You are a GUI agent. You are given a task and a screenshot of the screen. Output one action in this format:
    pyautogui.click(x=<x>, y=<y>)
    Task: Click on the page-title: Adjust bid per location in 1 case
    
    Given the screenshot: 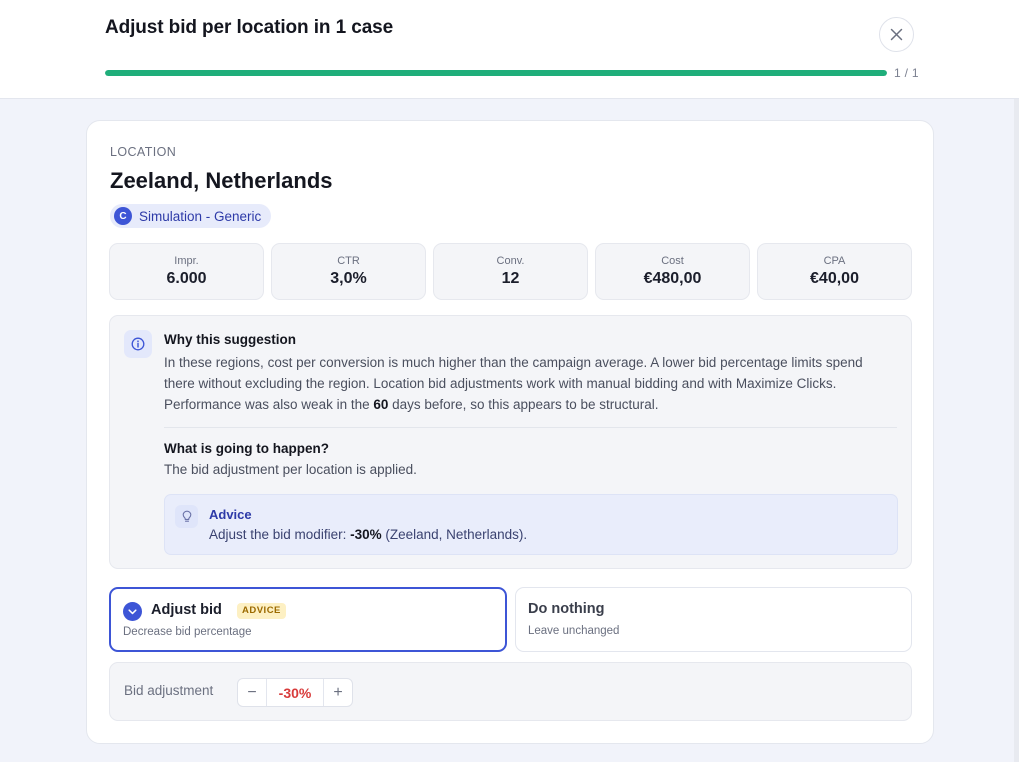 What is the action you would take?
    pyautogui.click(x=249, y=27)
    